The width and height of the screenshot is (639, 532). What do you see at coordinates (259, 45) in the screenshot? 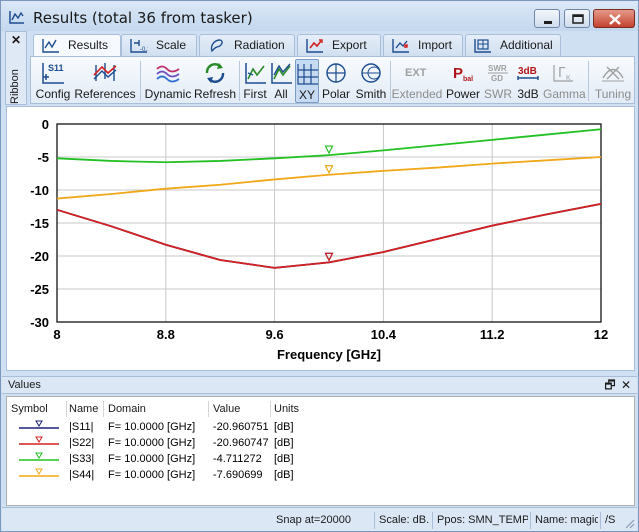
I see `tab-radiation-label: Radiation` at bounding box center [259, 45].